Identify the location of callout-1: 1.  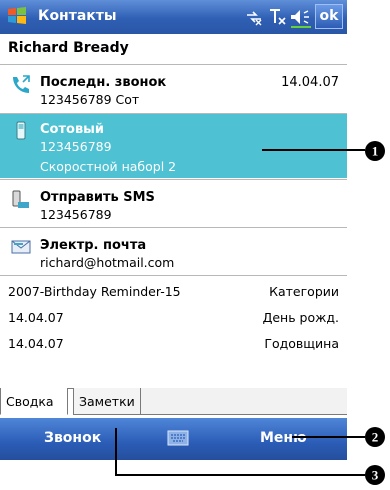
(375, 153).